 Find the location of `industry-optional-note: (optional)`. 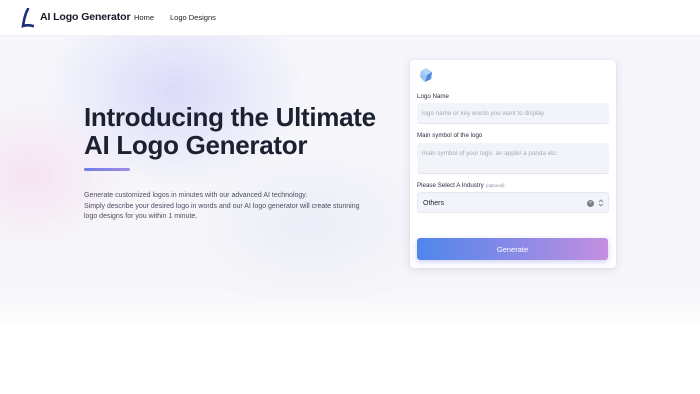

industry-optional-note: (optional) is located at coordinates (495, 185).